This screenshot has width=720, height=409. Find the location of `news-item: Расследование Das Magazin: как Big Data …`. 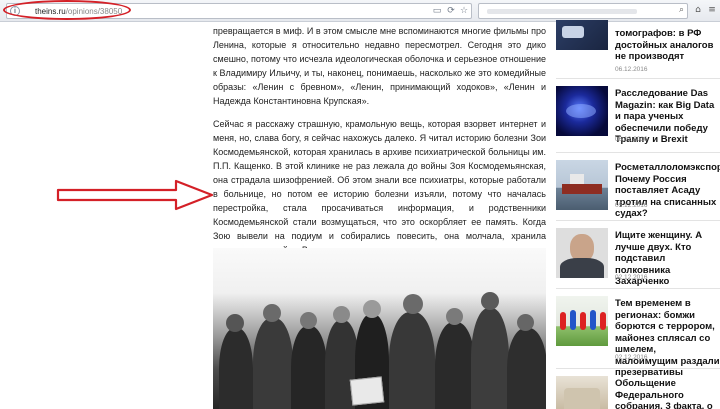

news-item: Расследование Das Magazin: как Big Data … is located at coordinates (638, 115).